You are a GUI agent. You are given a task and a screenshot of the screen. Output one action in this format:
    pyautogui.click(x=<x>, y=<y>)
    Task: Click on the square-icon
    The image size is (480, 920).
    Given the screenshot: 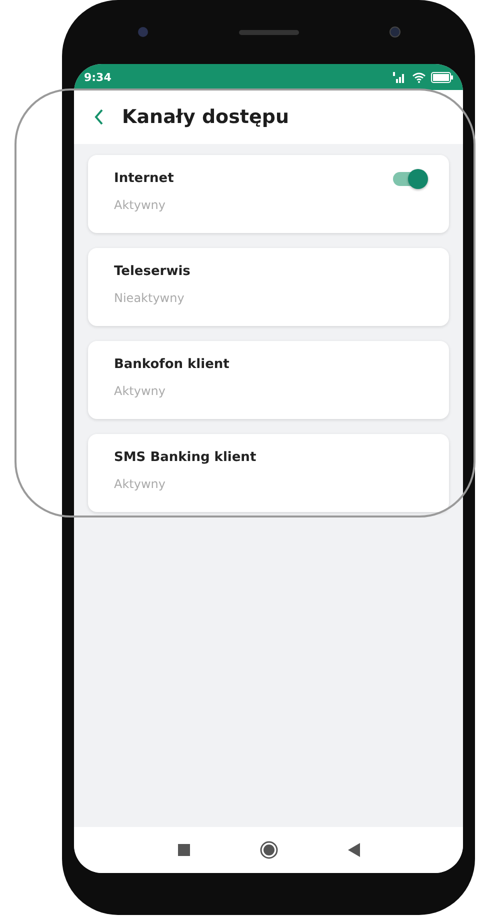 What is the action you would take?
    pyautogui.click(x=184, y=850)
    